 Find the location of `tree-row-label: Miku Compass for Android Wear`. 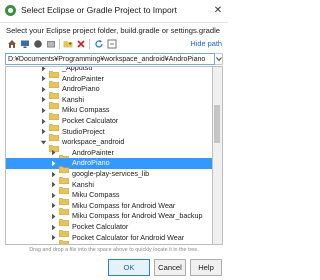

tree-row-label: Miku Compass for Android Wear is located at coordinates (124, 205).